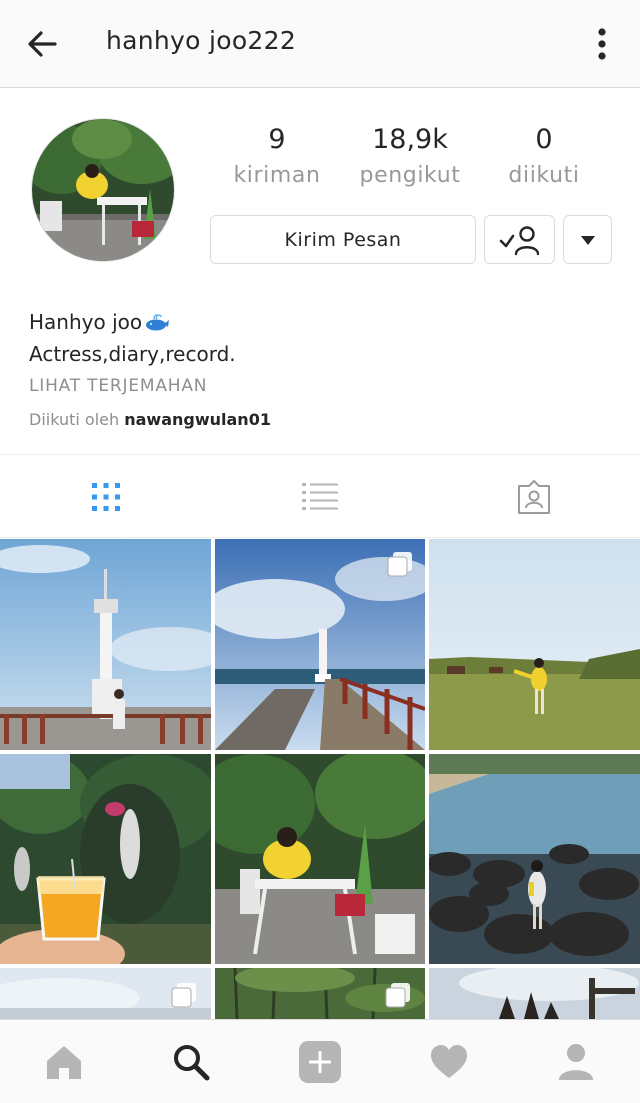 This screenshot has width=640, height=1103. I want to click on tagged-photo-icon, so click(534, 497).